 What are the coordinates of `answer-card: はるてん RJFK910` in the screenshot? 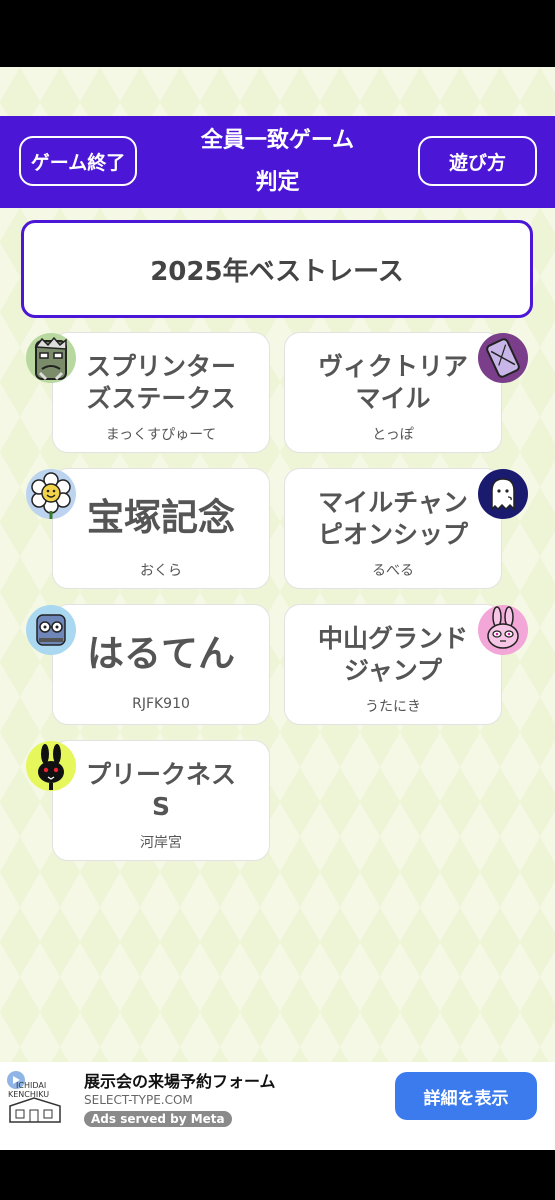 It's located at (161, 664).